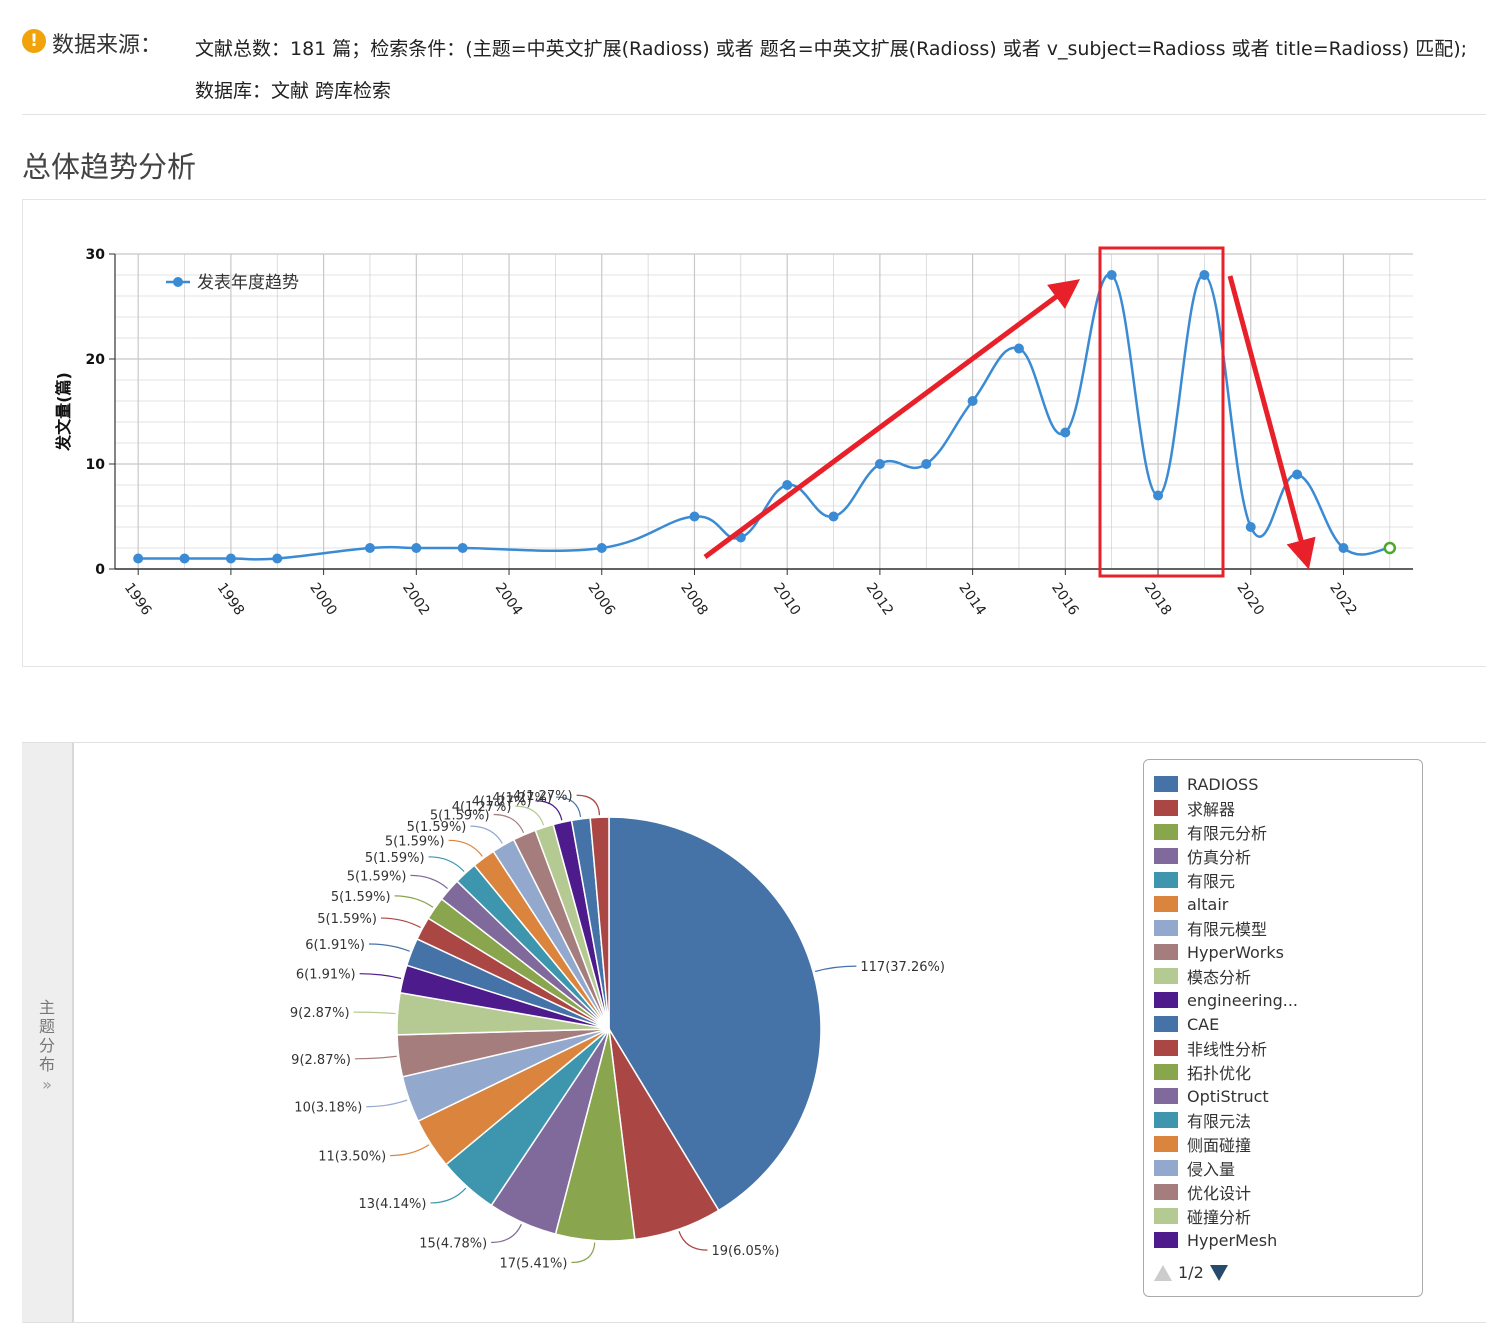  What do you see at coordinates (1285, 856) in the screenshot?
I see `legend-item: 仿真分析` at bounding box center [1285, 856].